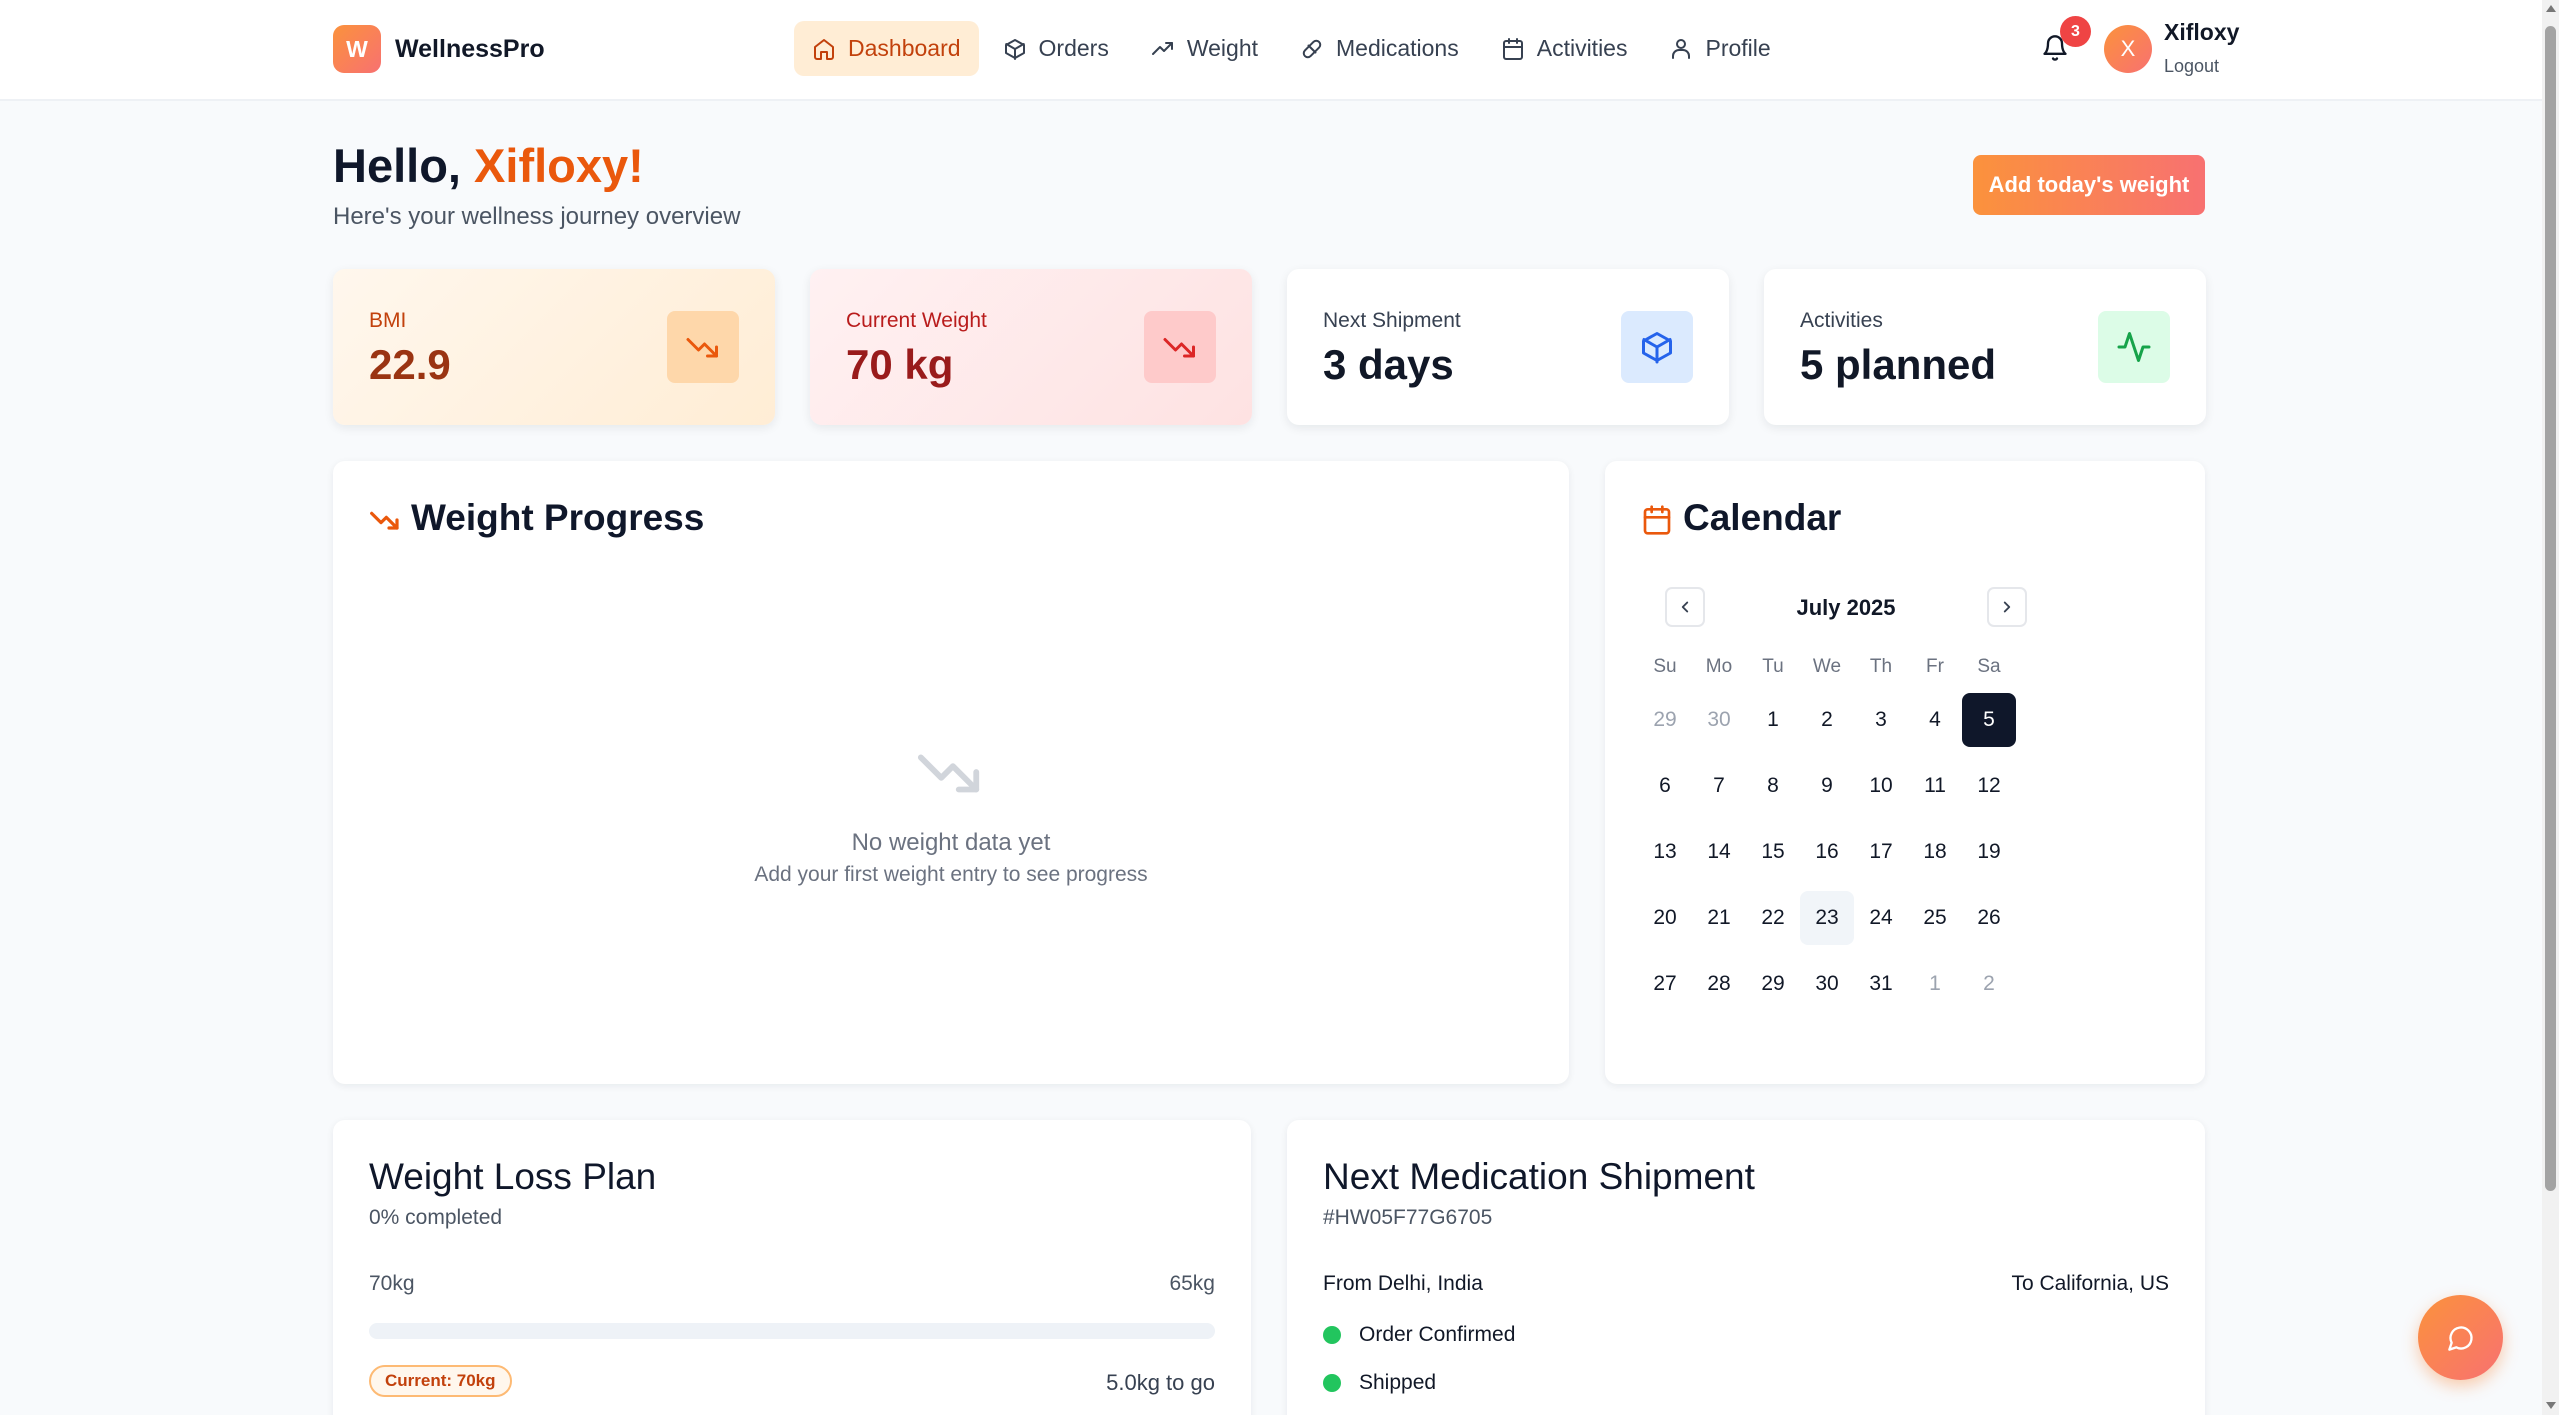  What do you see at coordinates (2550, 608) in the screenshot?
I see `scrollbar-thumb` at bounding box center [2550, 608].